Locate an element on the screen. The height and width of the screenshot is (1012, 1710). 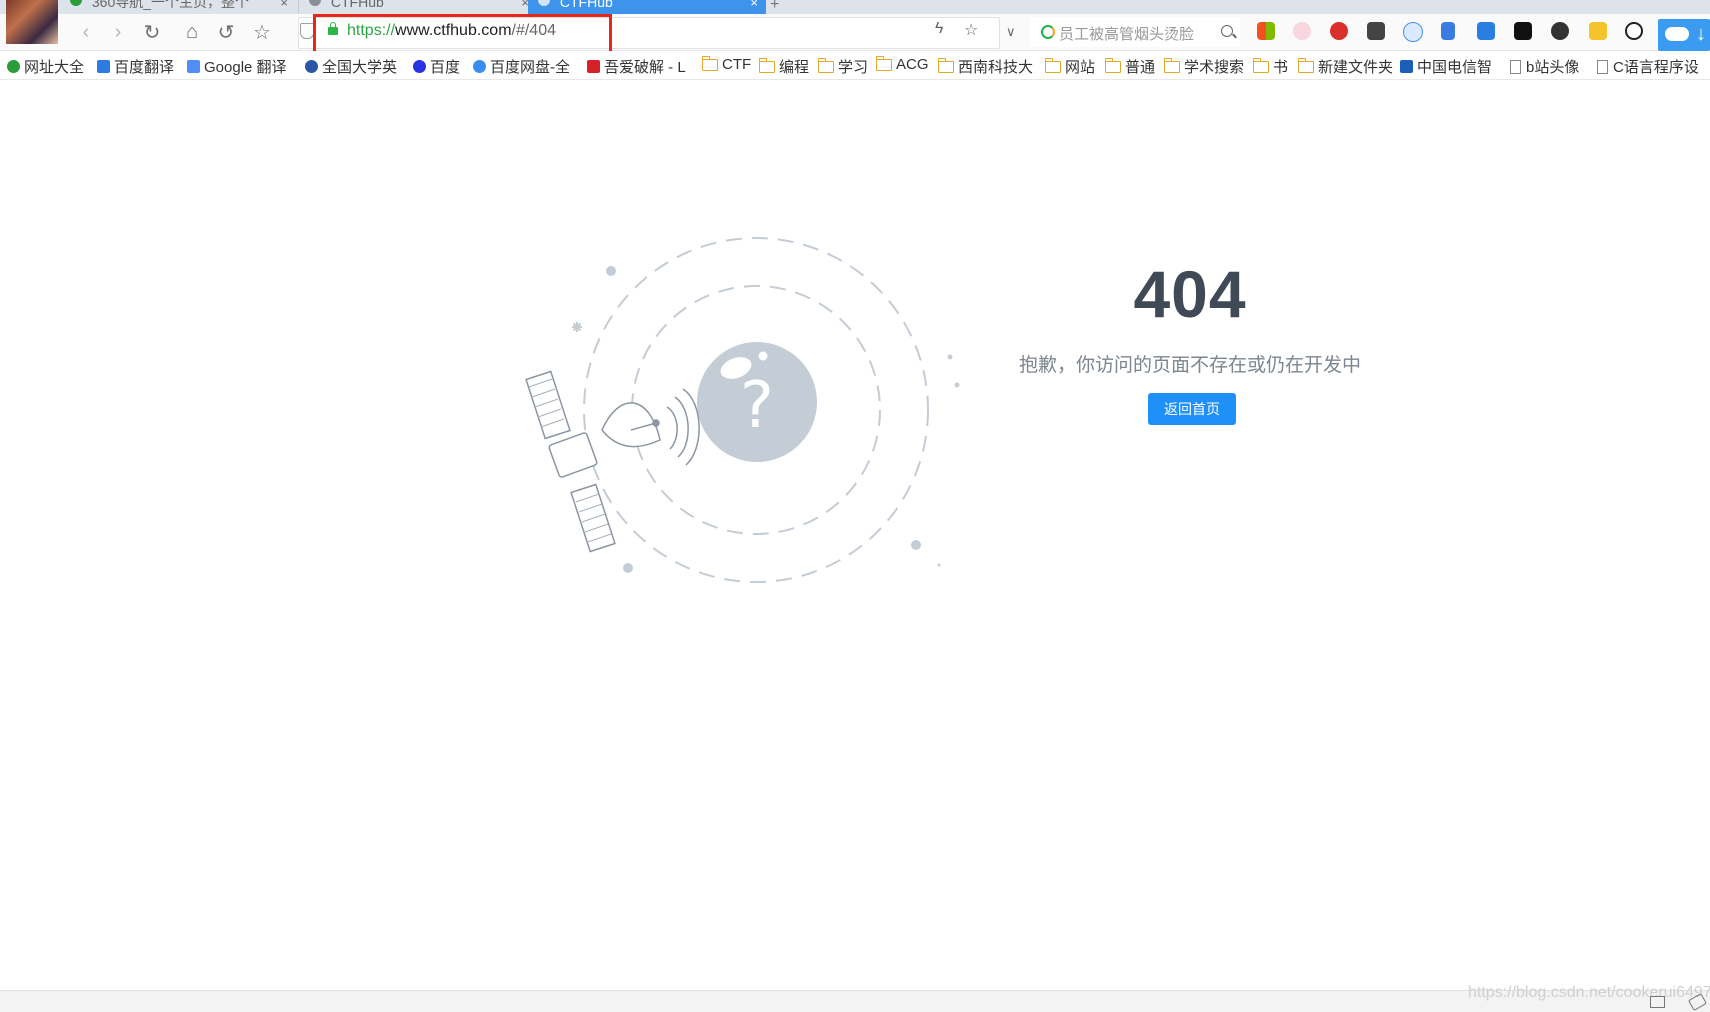
image-icon is located at coordinates (1657, 1002).